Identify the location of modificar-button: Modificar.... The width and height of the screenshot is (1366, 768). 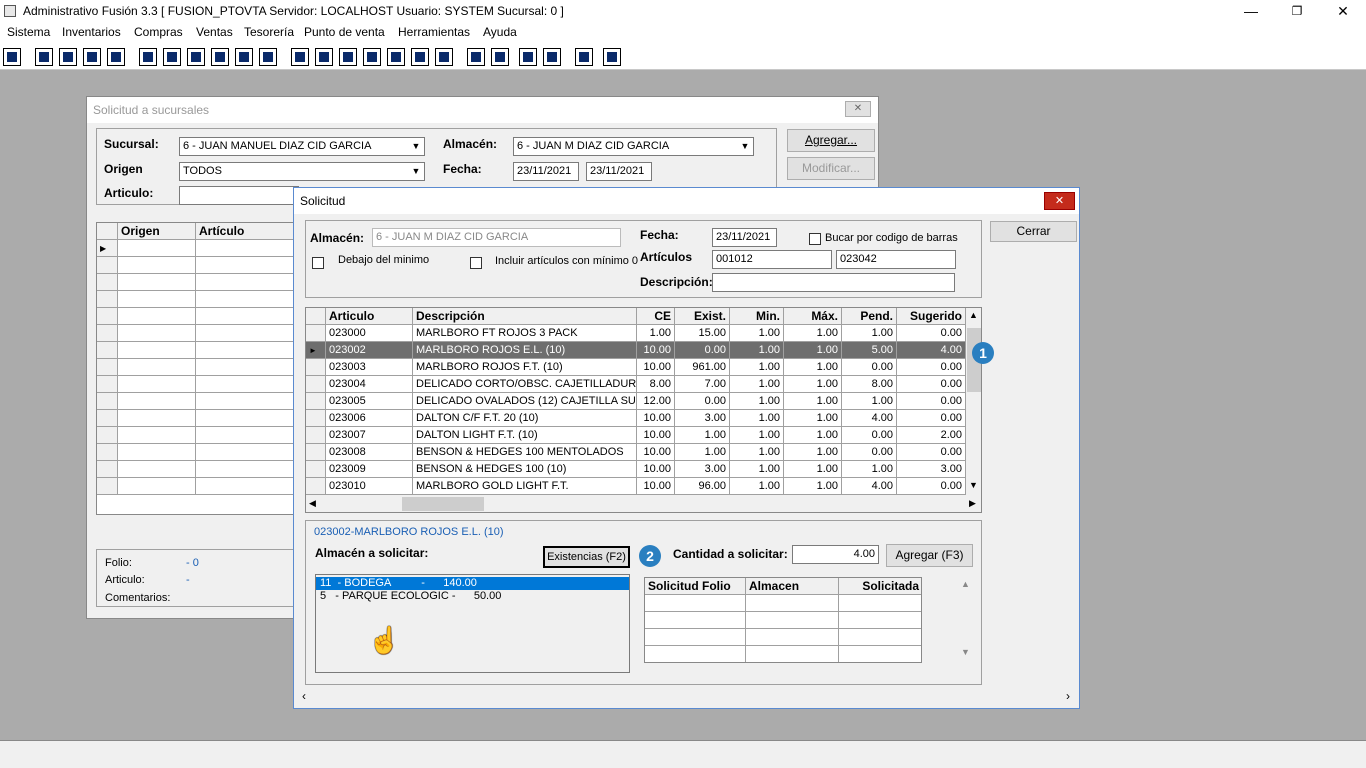
(831, 168).